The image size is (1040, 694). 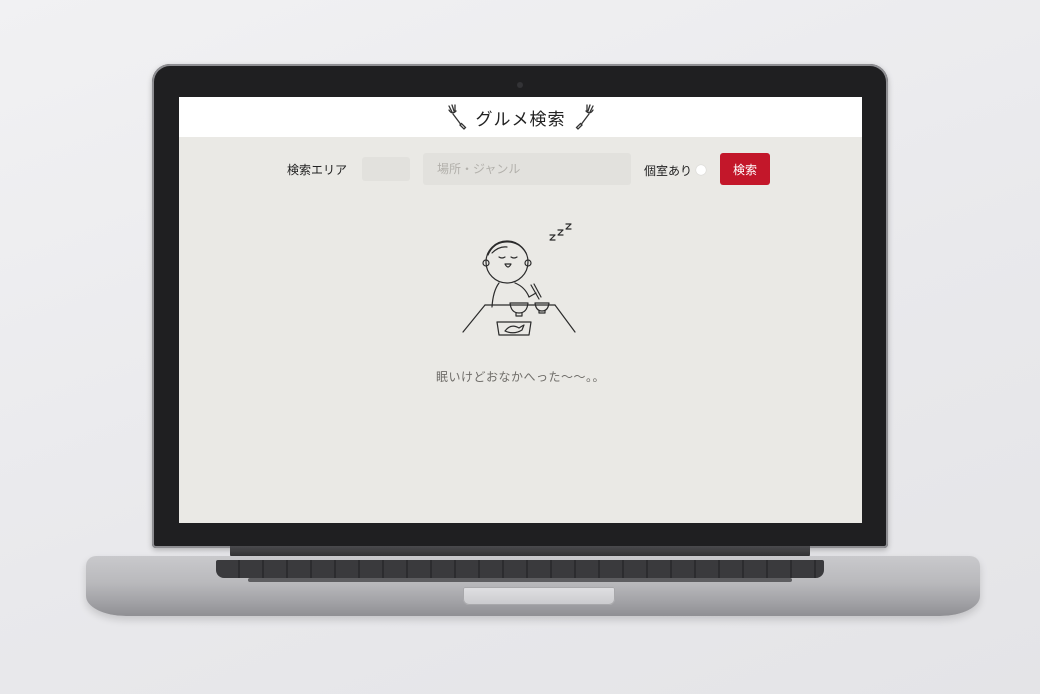 I want to click on sleepy-person-eating-illustration, so click(x=519, y=279).